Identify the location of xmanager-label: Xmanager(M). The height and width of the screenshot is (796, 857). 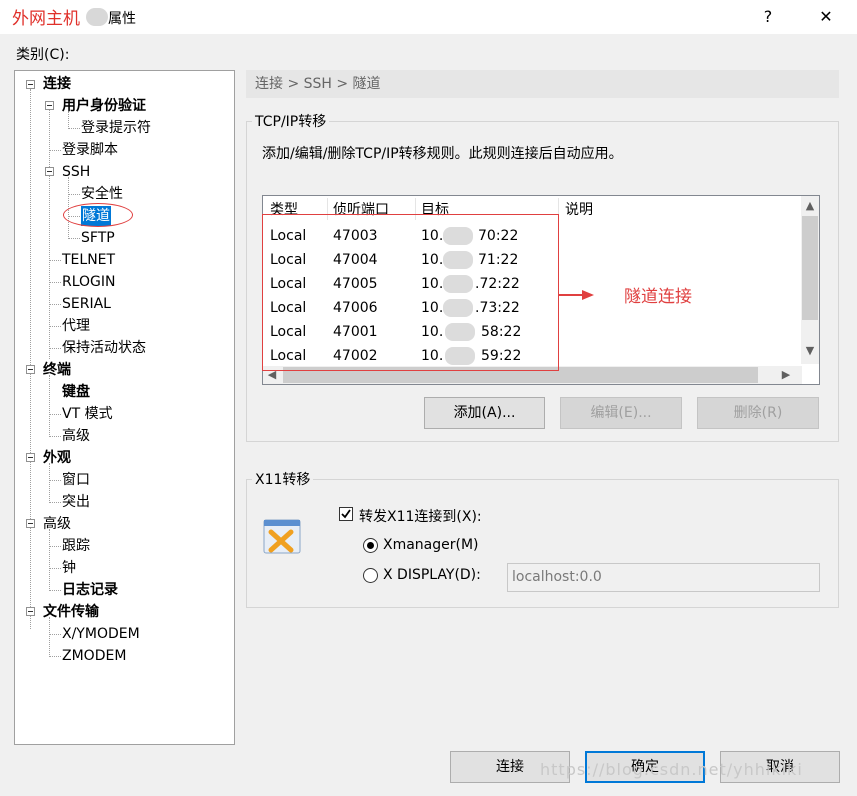
(431, 545).